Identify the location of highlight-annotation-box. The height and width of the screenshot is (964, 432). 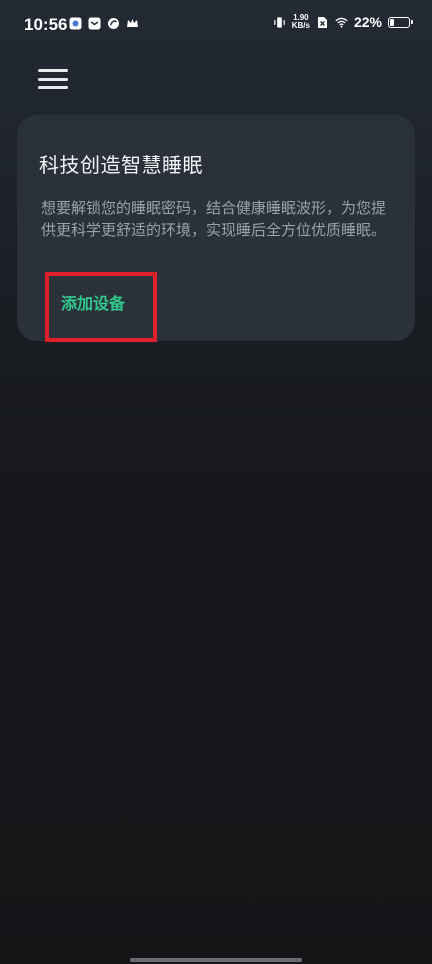
(101, 307).